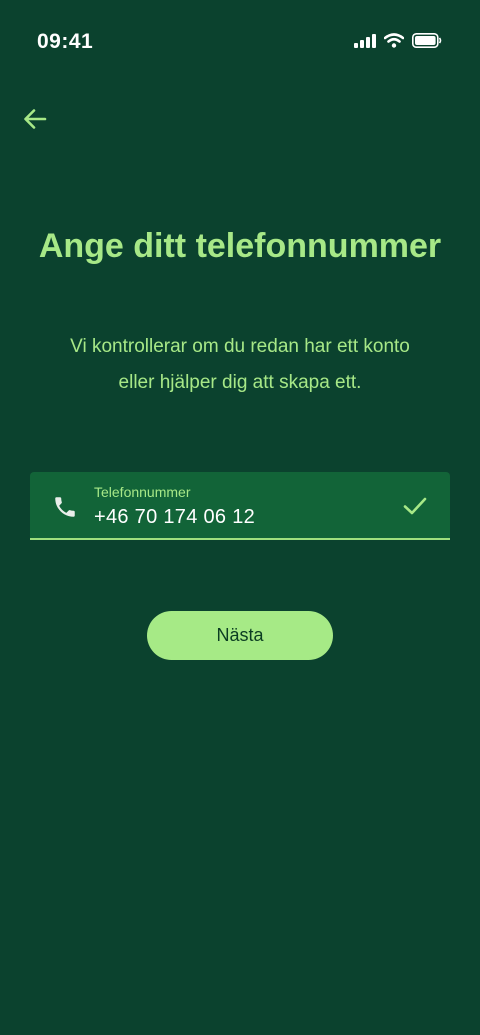 Image resolution: width=480 pixels, height=1035 pixels. What do you see at coordinates (415, 506) in the screenshot?
I see `check-icon` at bounding box center [415, 506].